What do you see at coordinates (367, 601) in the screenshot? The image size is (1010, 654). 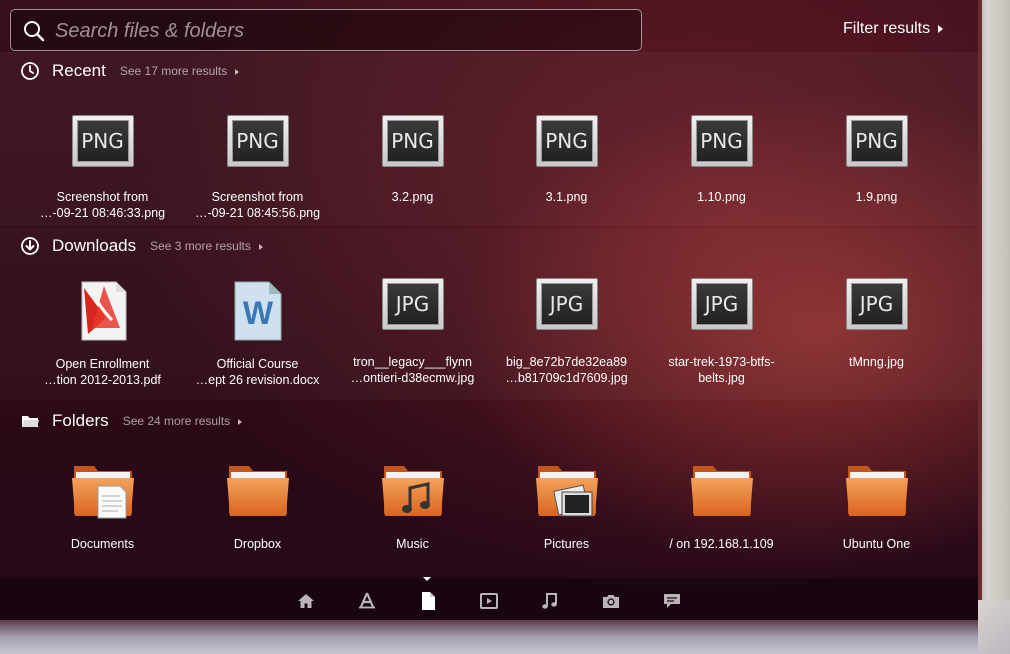 I see `applications-lens-icon` at bounding box center [367, 601].